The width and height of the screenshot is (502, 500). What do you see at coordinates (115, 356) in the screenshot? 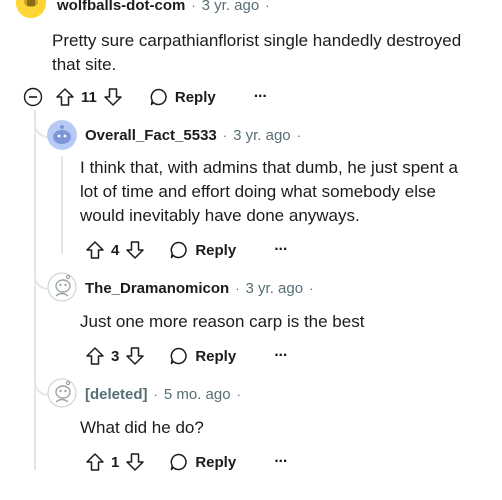
I see `vote-count: 3` at bounding box center [115, 356].